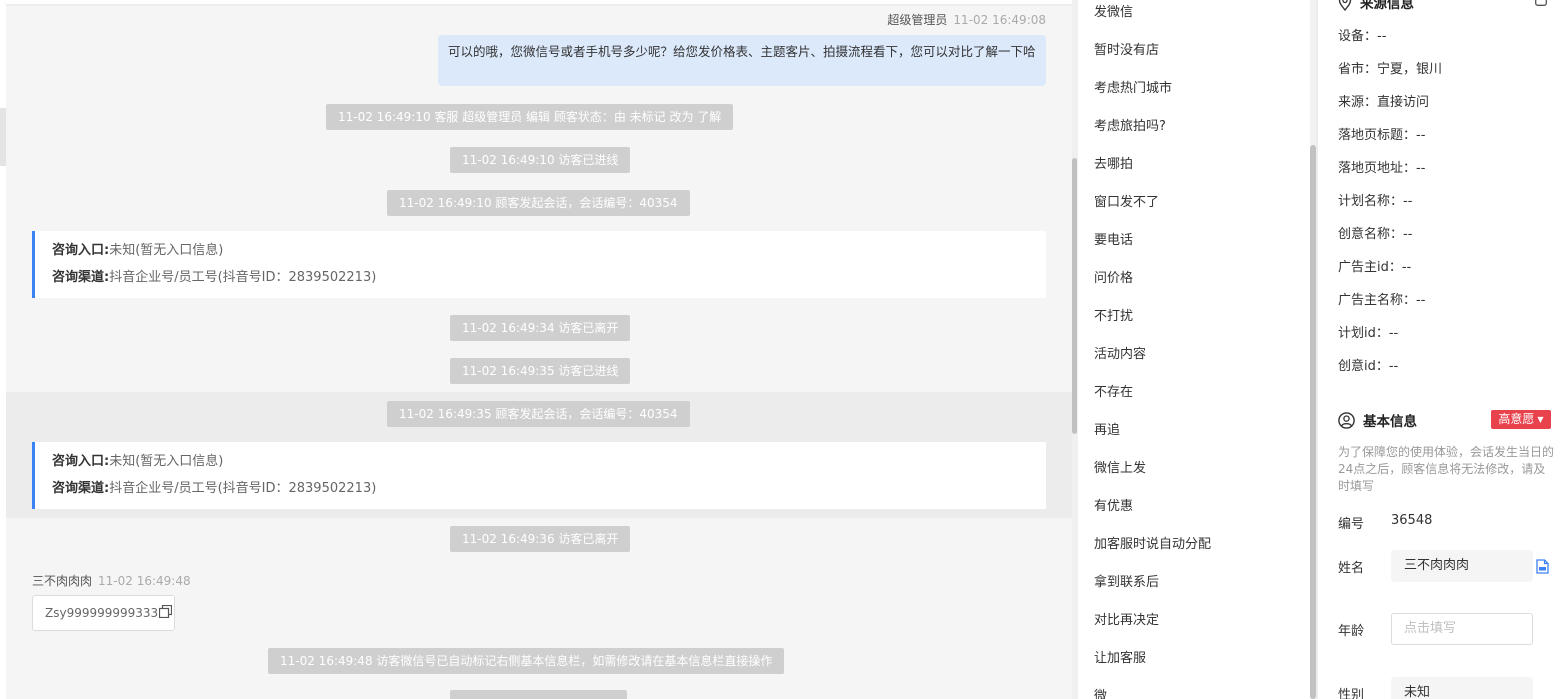  Describe the element at coordinates (62, 581) in the screenshot. I see `visitor-name: 三不肉肉肉` at that location.